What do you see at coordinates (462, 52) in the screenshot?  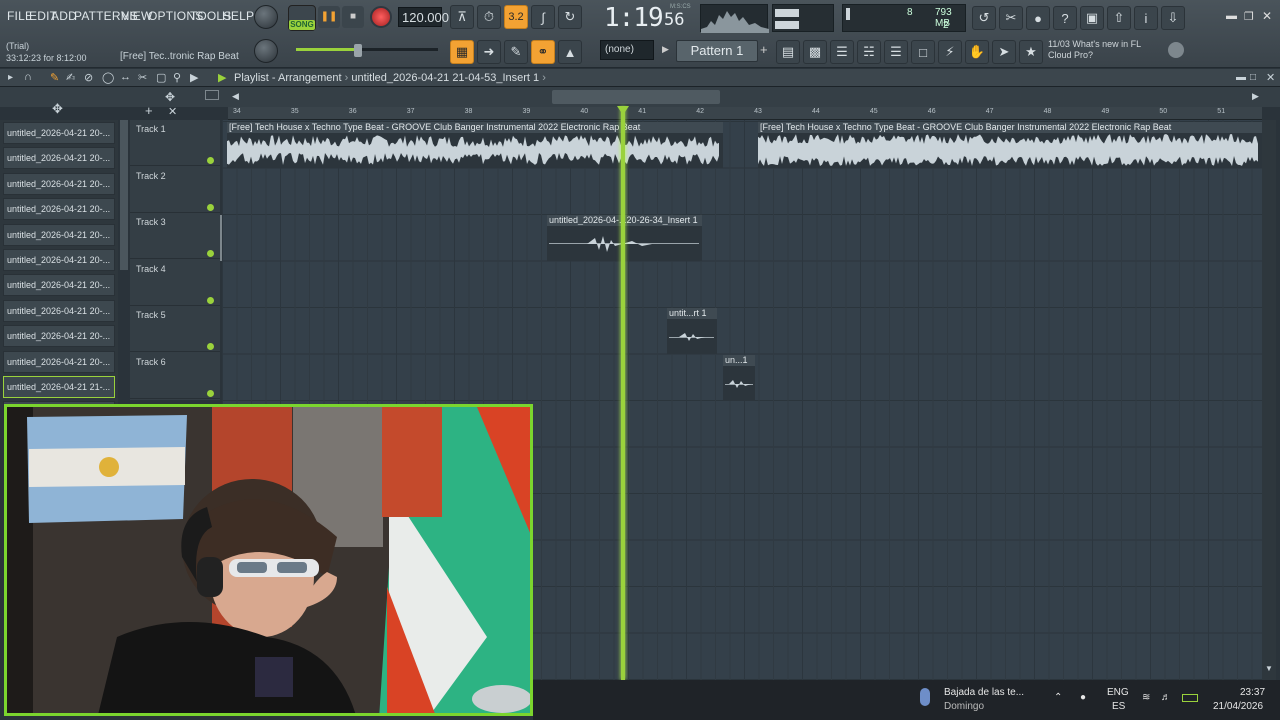 I see `piano-roll-icon: ▦` at bounding box center [462, 52].